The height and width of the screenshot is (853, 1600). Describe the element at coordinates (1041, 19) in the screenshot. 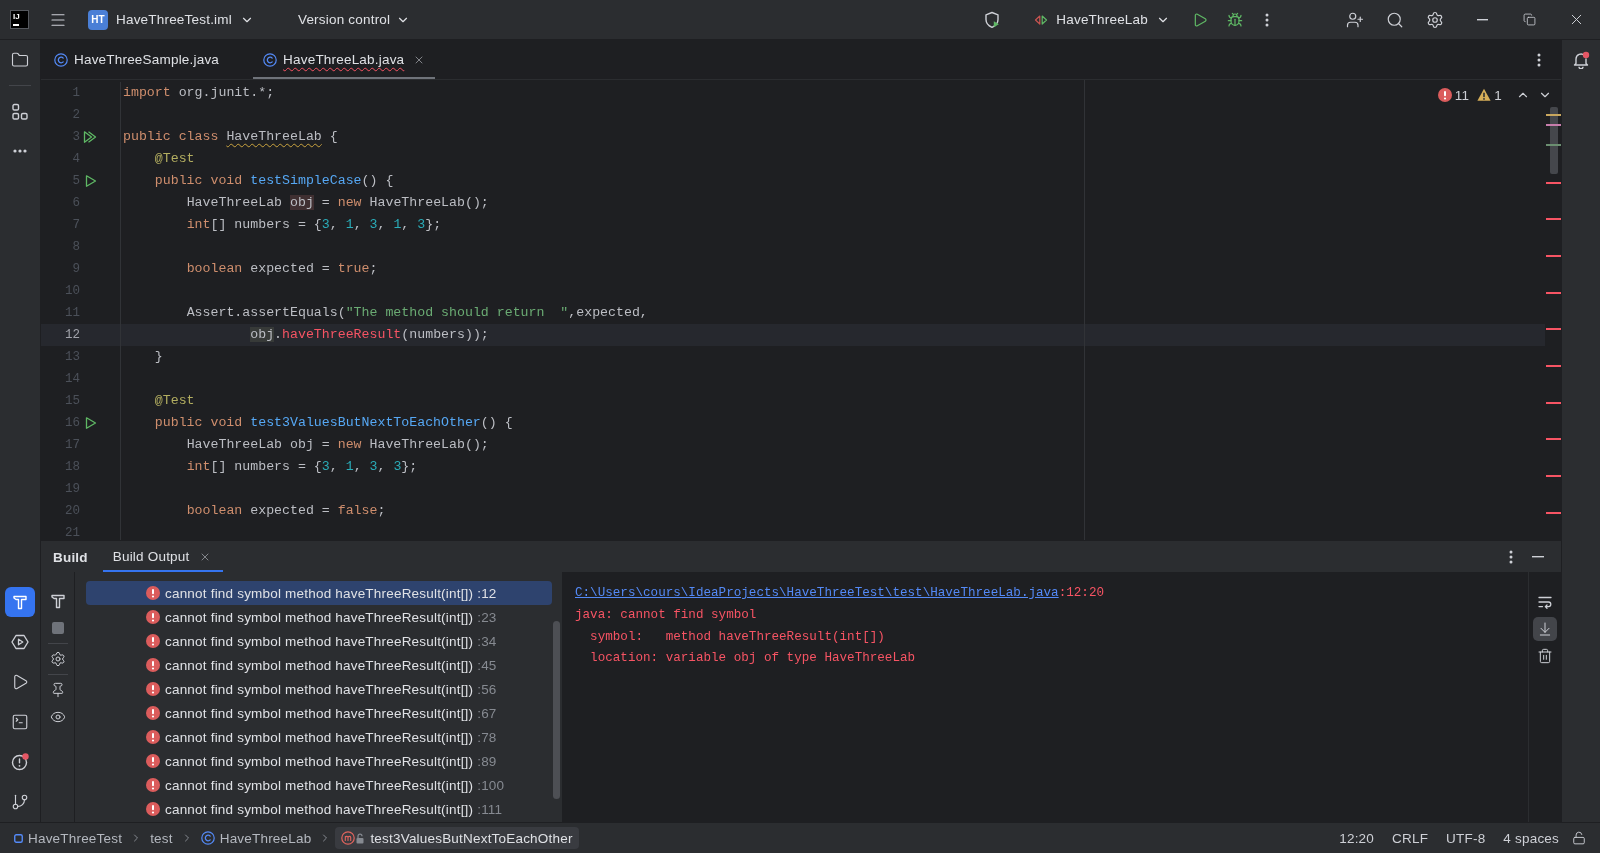

I see `run-config-icon` at that location.